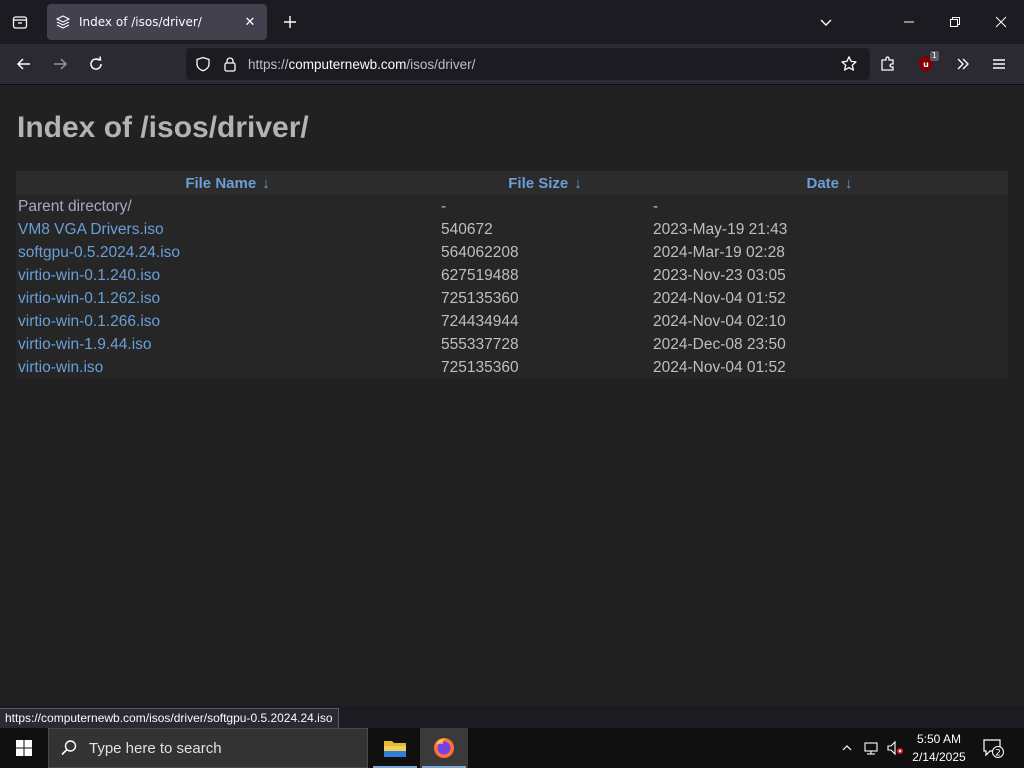  What do you see at coordinates (934, 56) in the screenshot?
I see `extension-badge: 1` at bounding box center [934, 56].